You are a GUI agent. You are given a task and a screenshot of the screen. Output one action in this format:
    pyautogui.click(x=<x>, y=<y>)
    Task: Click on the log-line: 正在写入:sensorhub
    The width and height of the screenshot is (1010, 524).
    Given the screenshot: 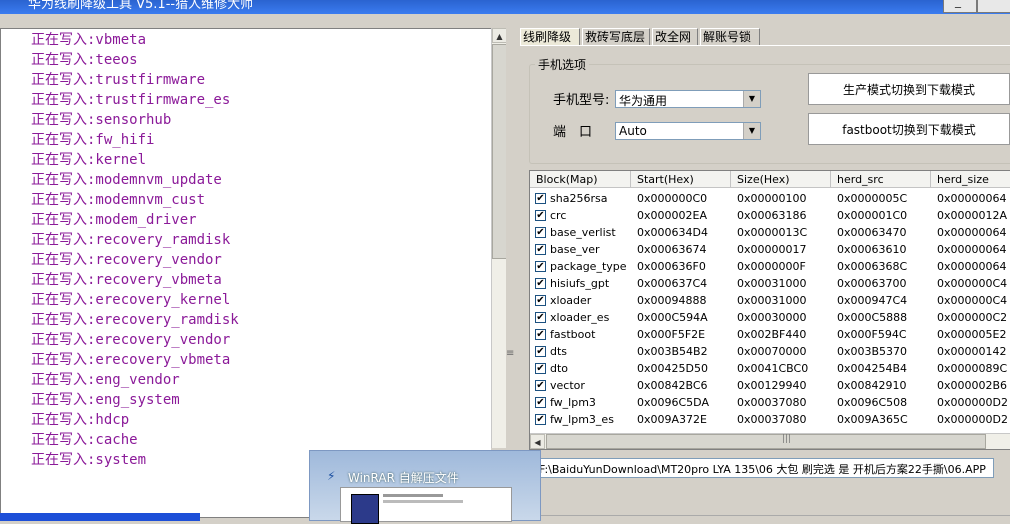 What is the action you would take?
    pyautogui.click(x=101, y=120)
    